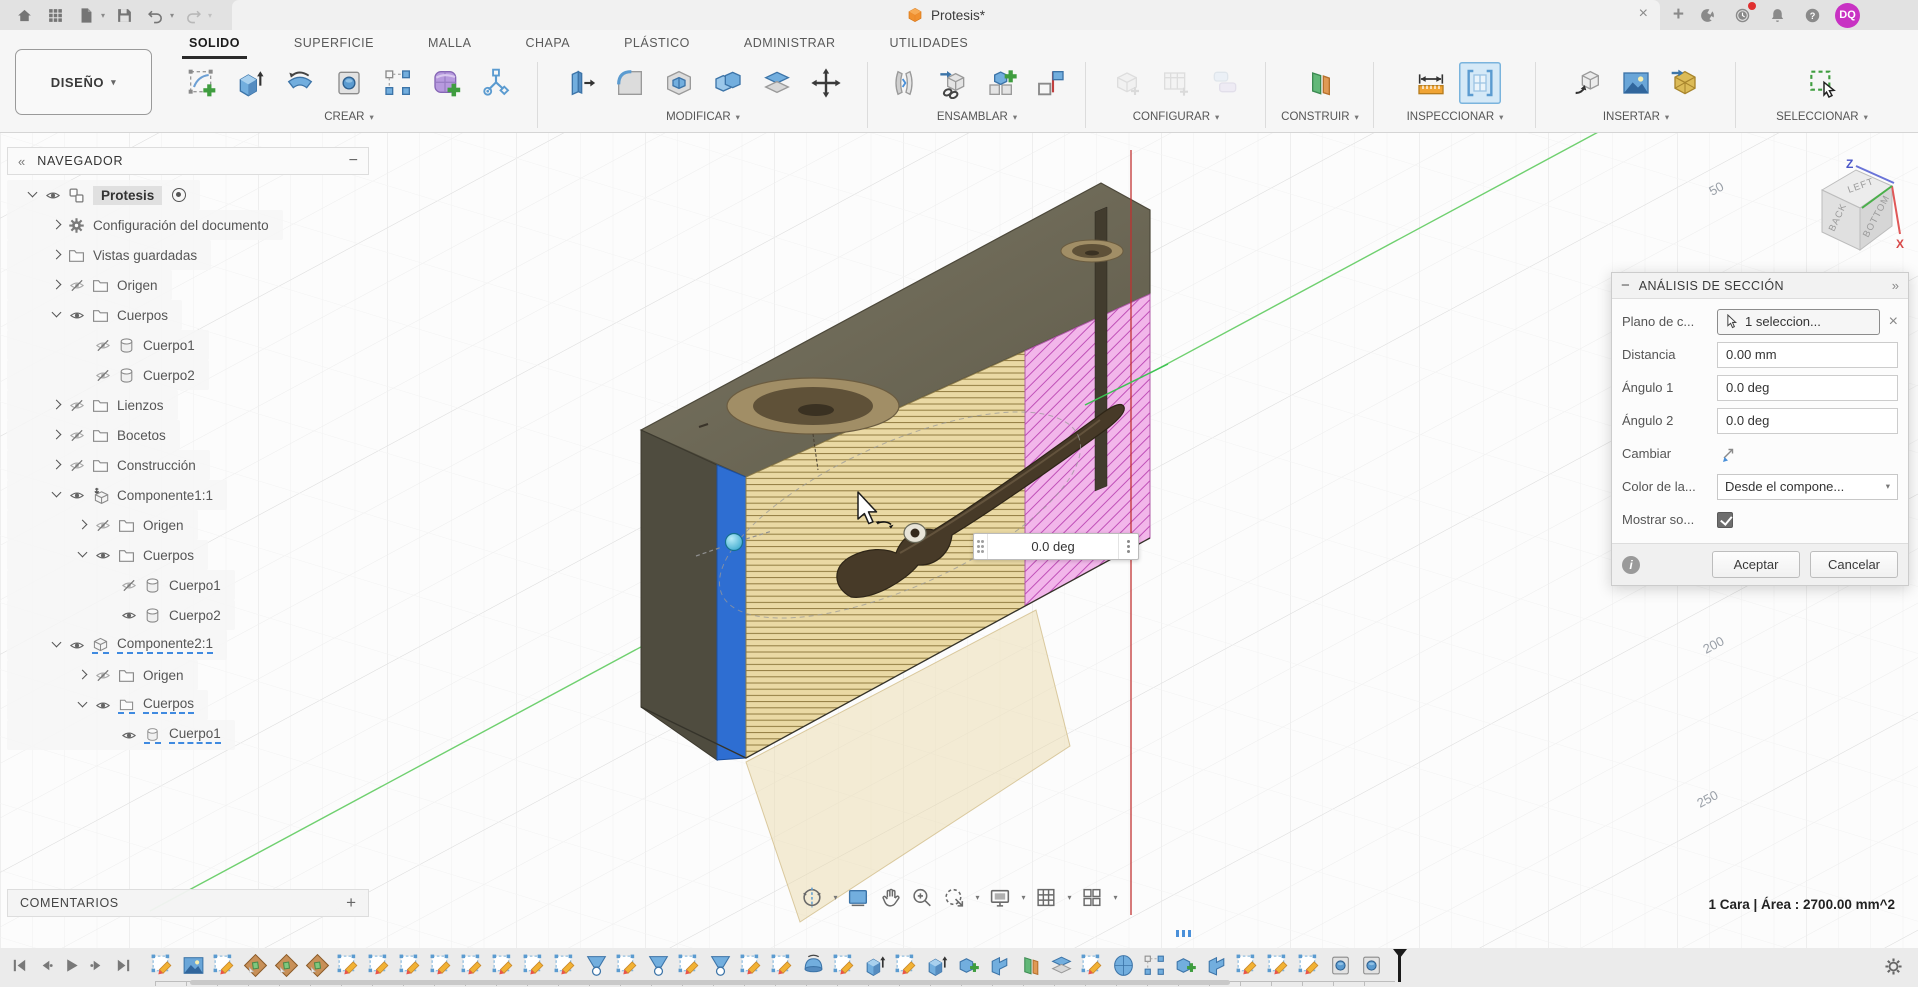 The width and height of the screenshot is (1918, 987). What do you see at coordinates (108, 705) in the screenshot?
I see `tree-row: Cuerpos` at bounding box center [108, 705].